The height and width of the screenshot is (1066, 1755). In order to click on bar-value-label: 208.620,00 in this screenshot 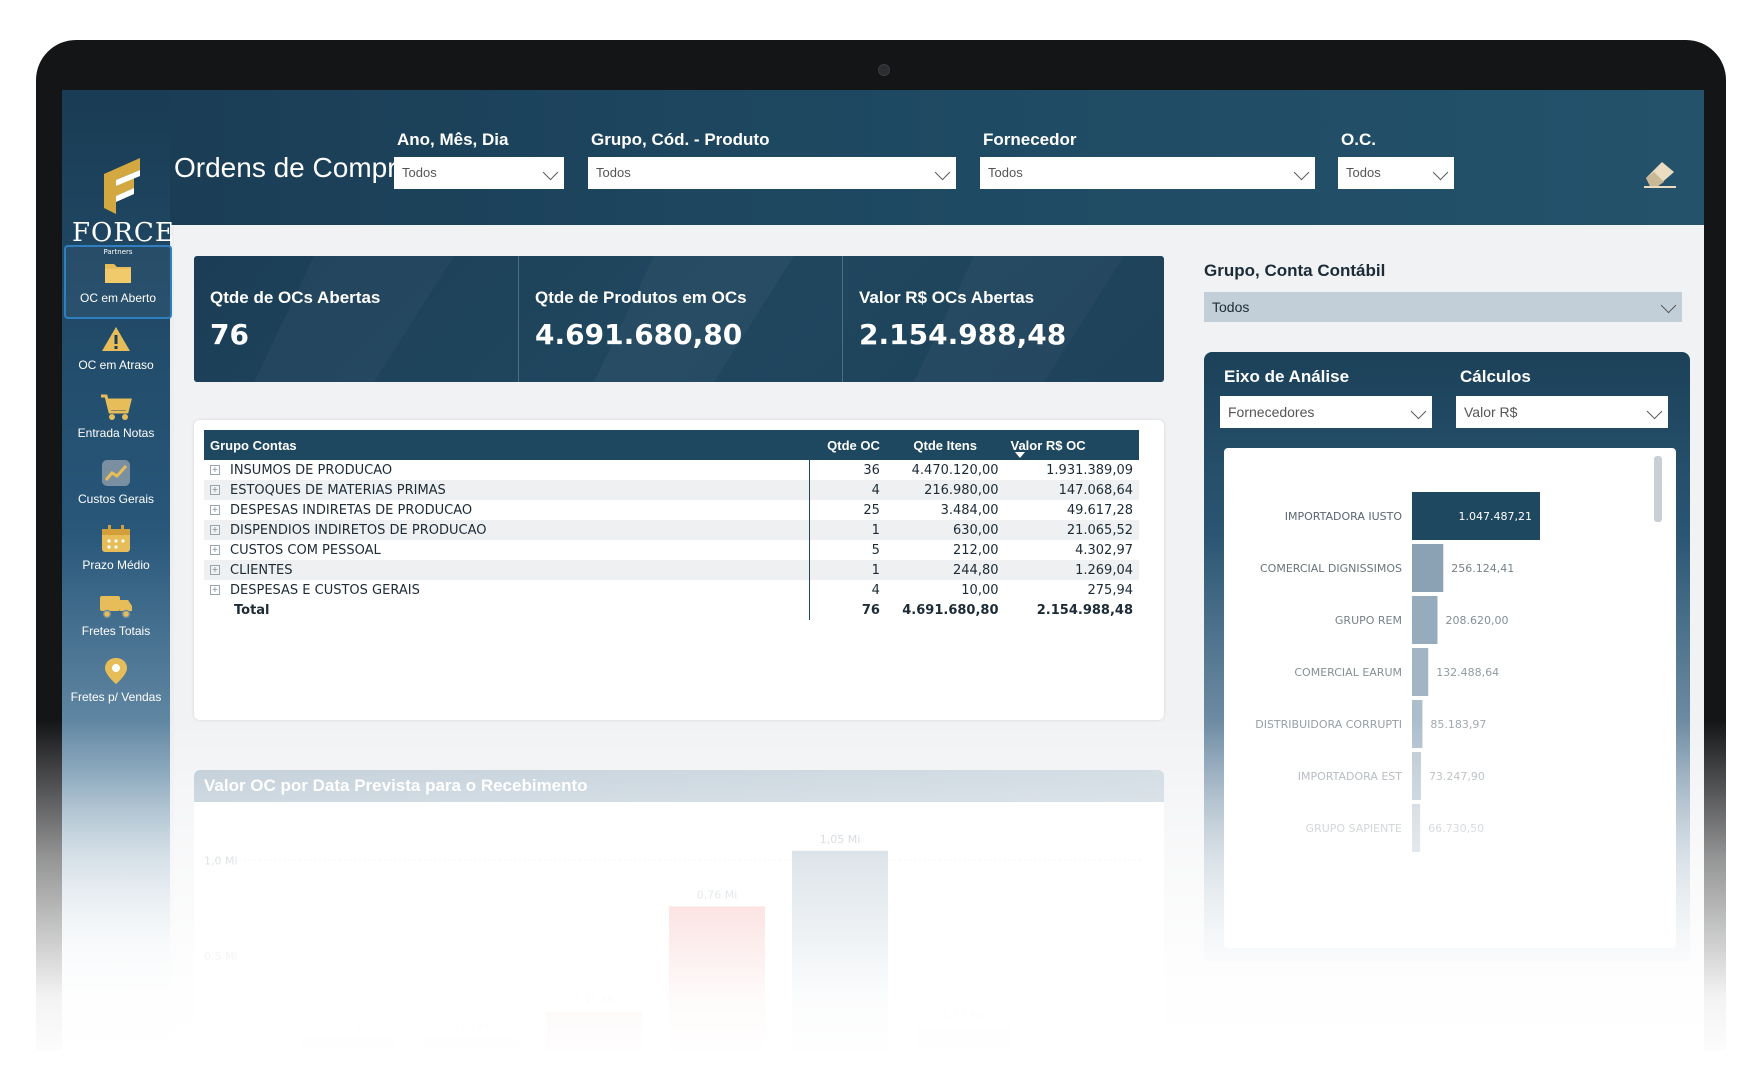, I will do `click(1476, 620)`.